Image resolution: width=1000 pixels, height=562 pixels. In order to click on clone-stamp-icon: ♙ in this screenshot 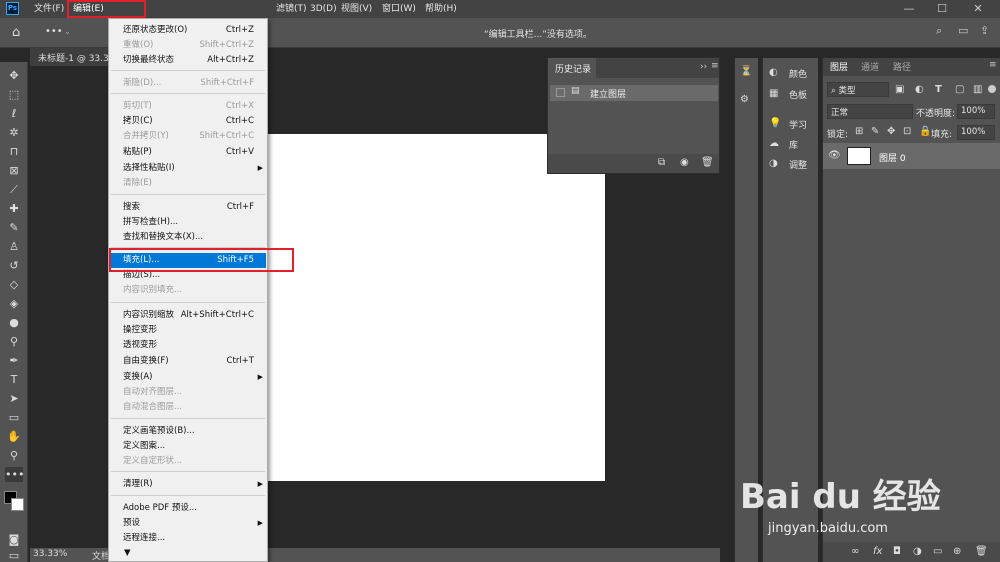, I will do `click(14, 246)`.